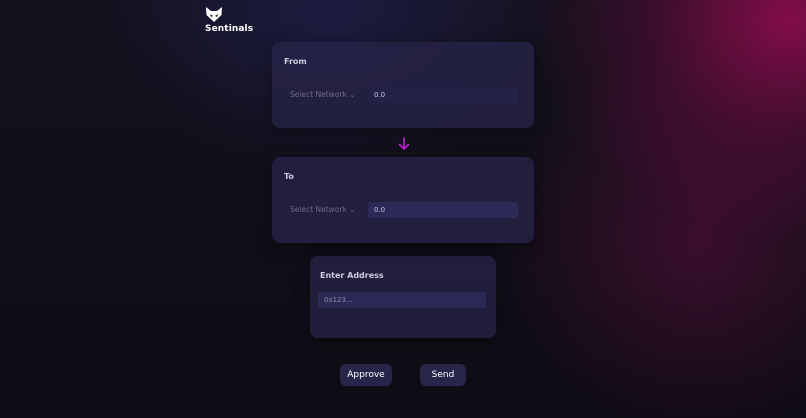 Image resolution: width=806 pixels, height=418 pixels. What do you see at coordinates (352, 275) in the screenshot?
I see `address-label: Enter Address` at bounding box center [352, 275].